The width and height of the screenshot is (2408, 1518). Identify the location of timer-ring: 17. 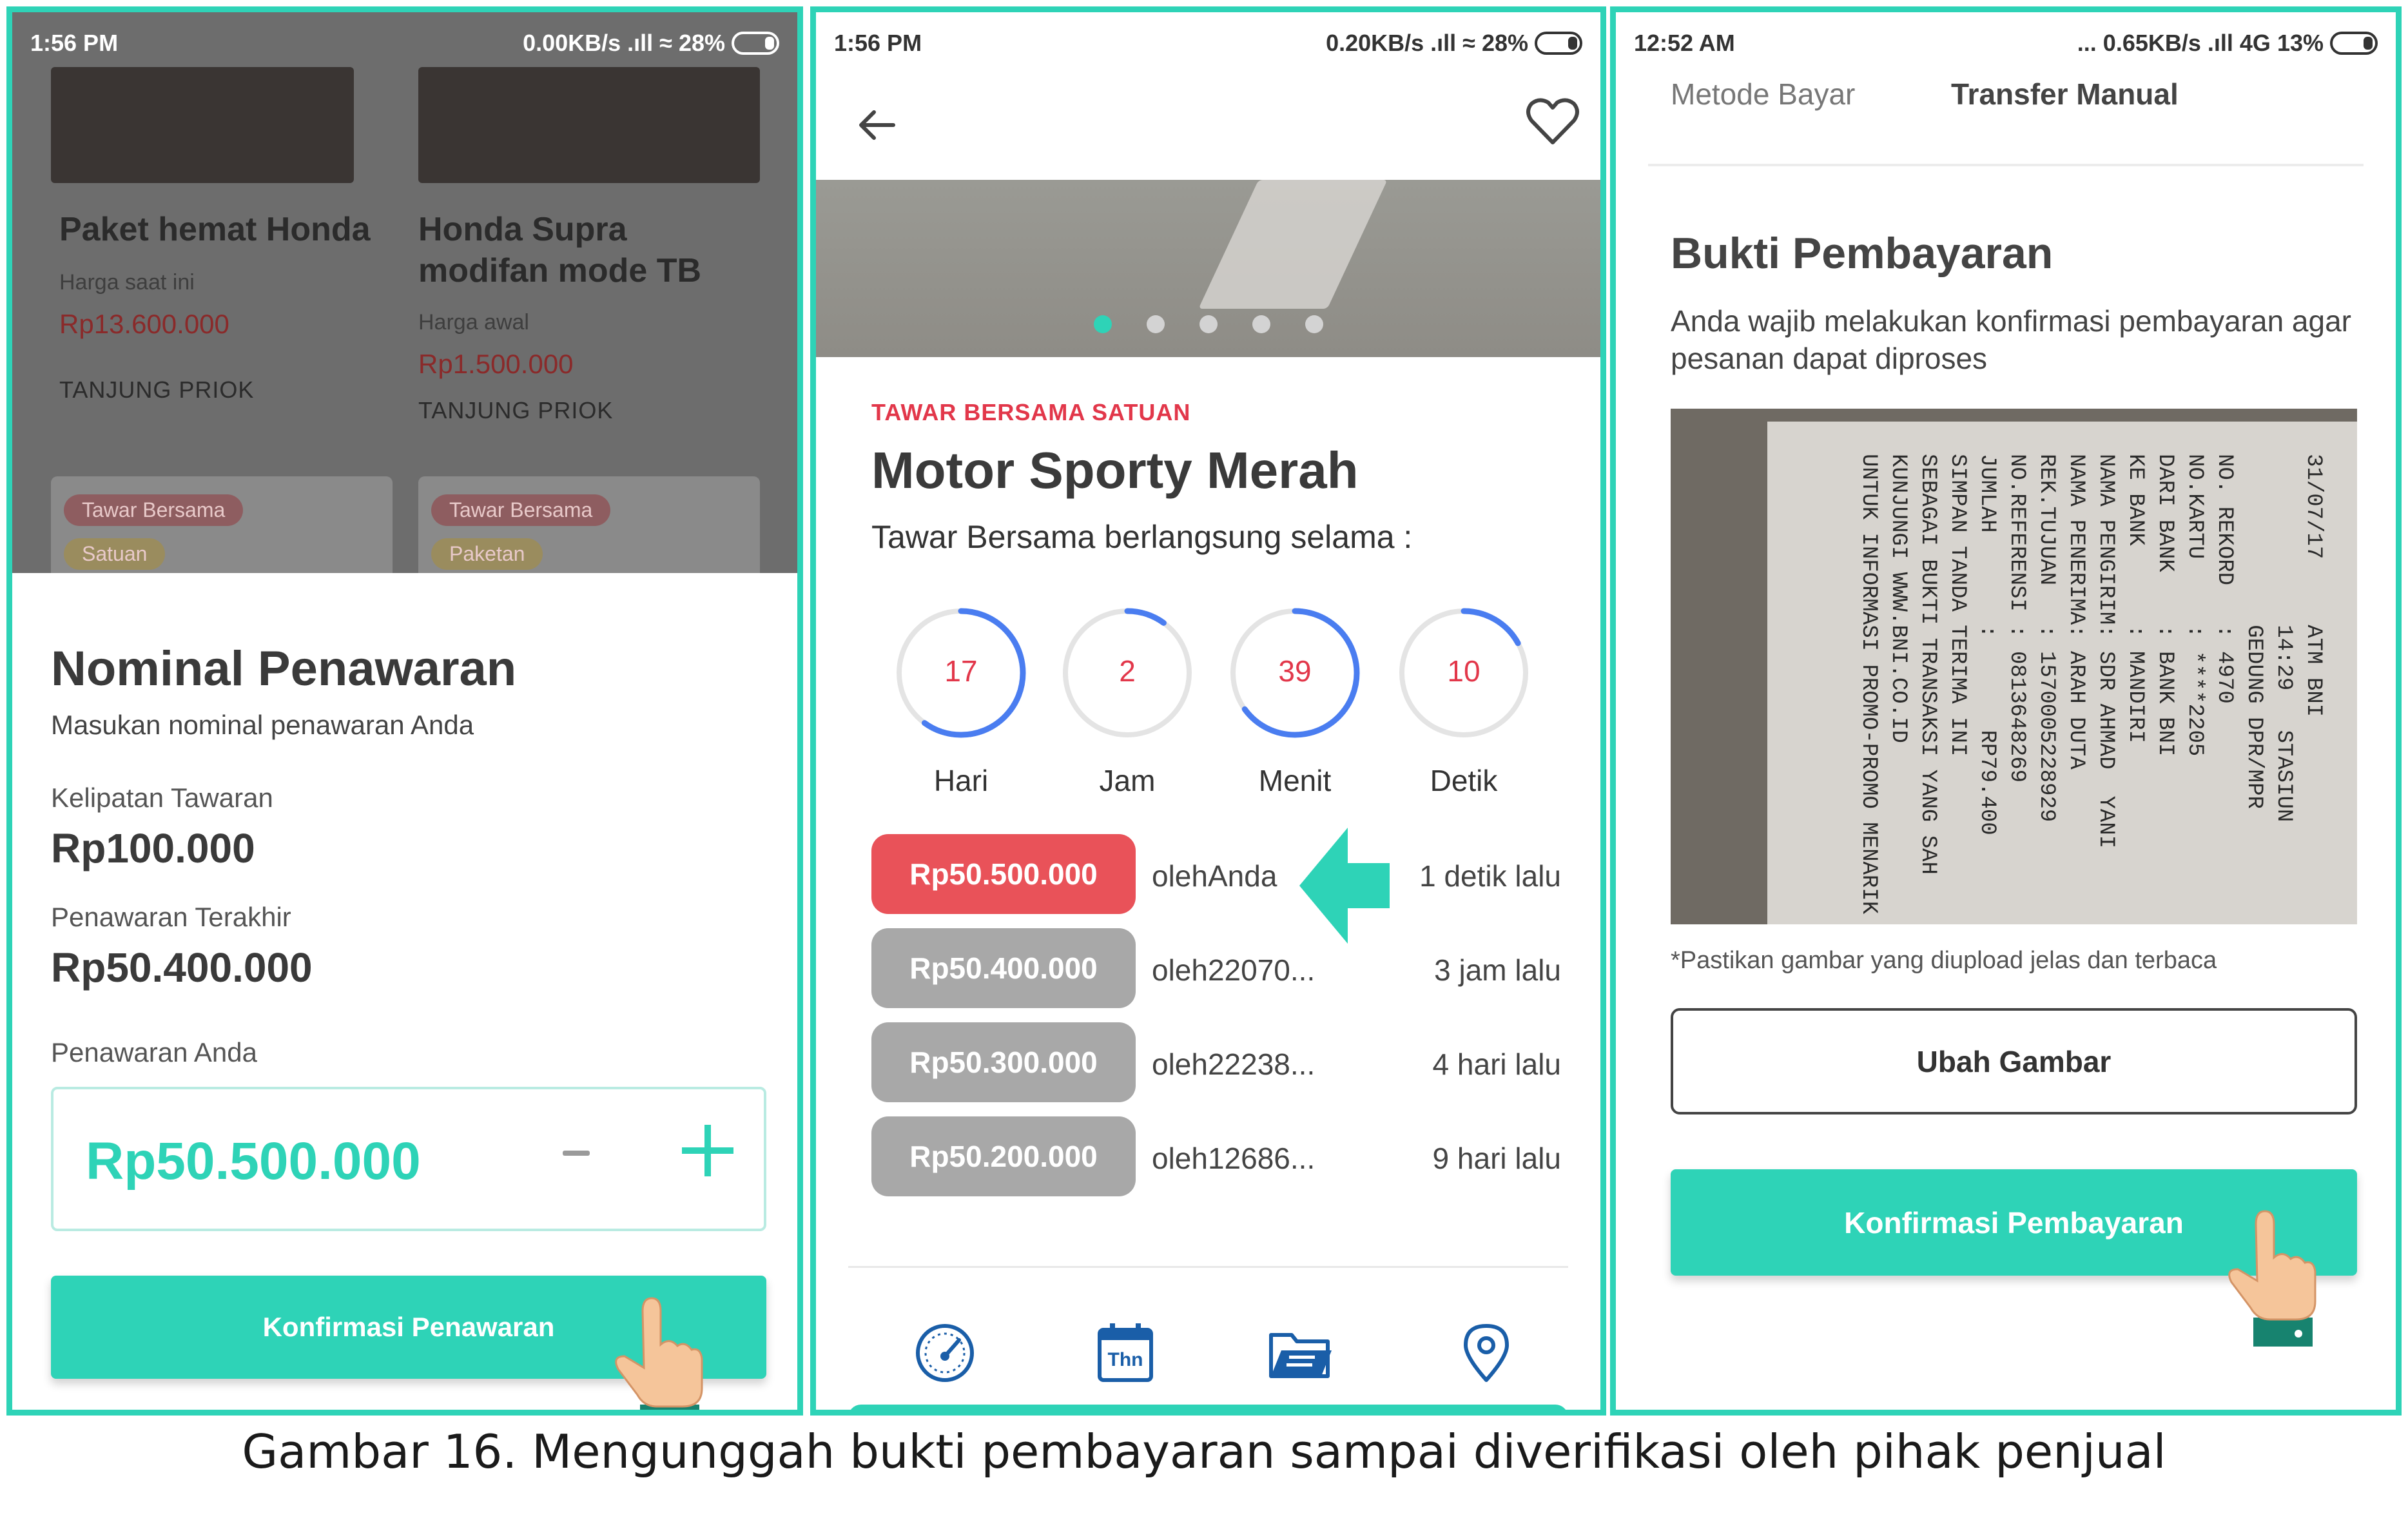
(961, 673).